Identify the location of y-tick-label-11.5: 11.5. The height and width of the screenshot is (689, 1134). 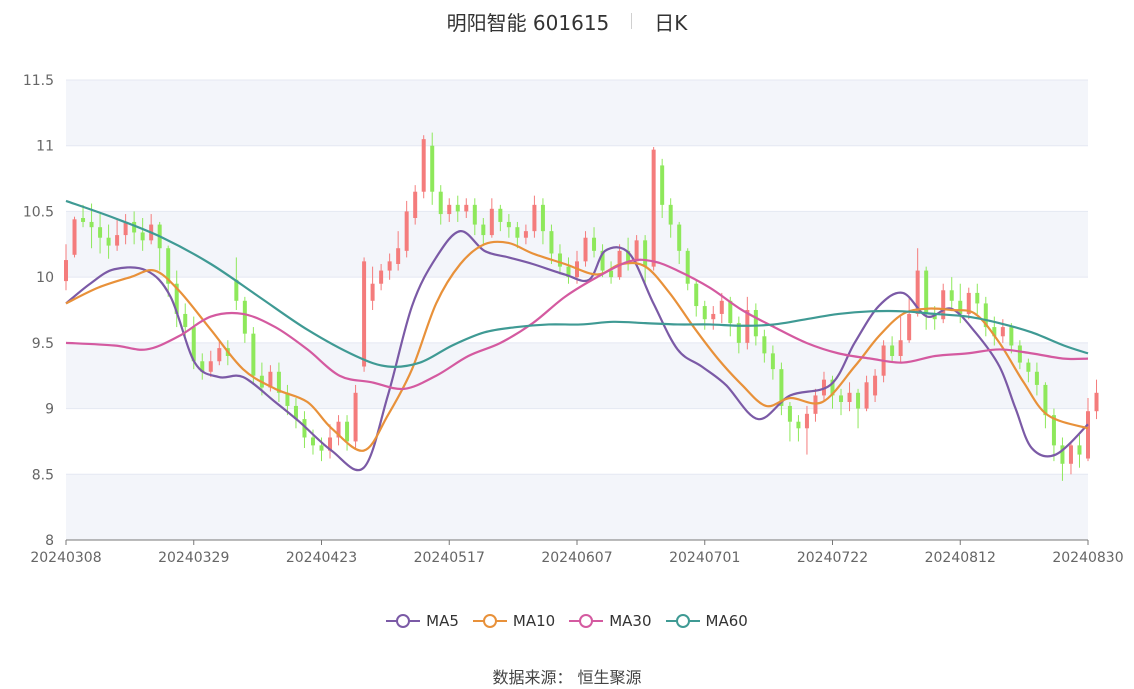
(38, 81).